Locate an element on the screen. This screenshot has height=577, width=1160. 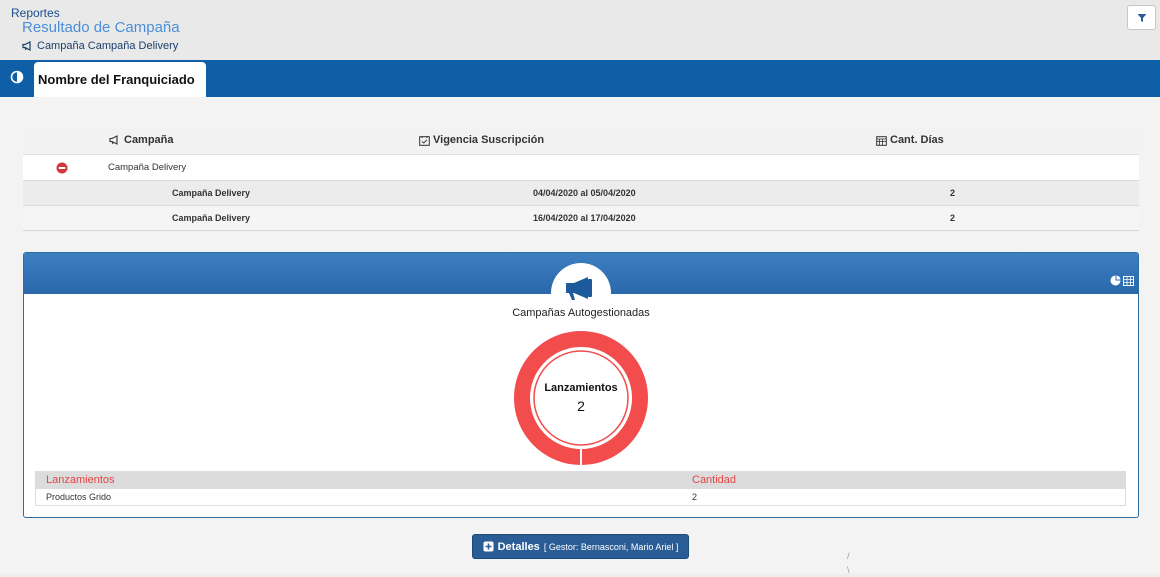
group-campaign-name: Campaña Delivery is located at coordinates (147, 167).